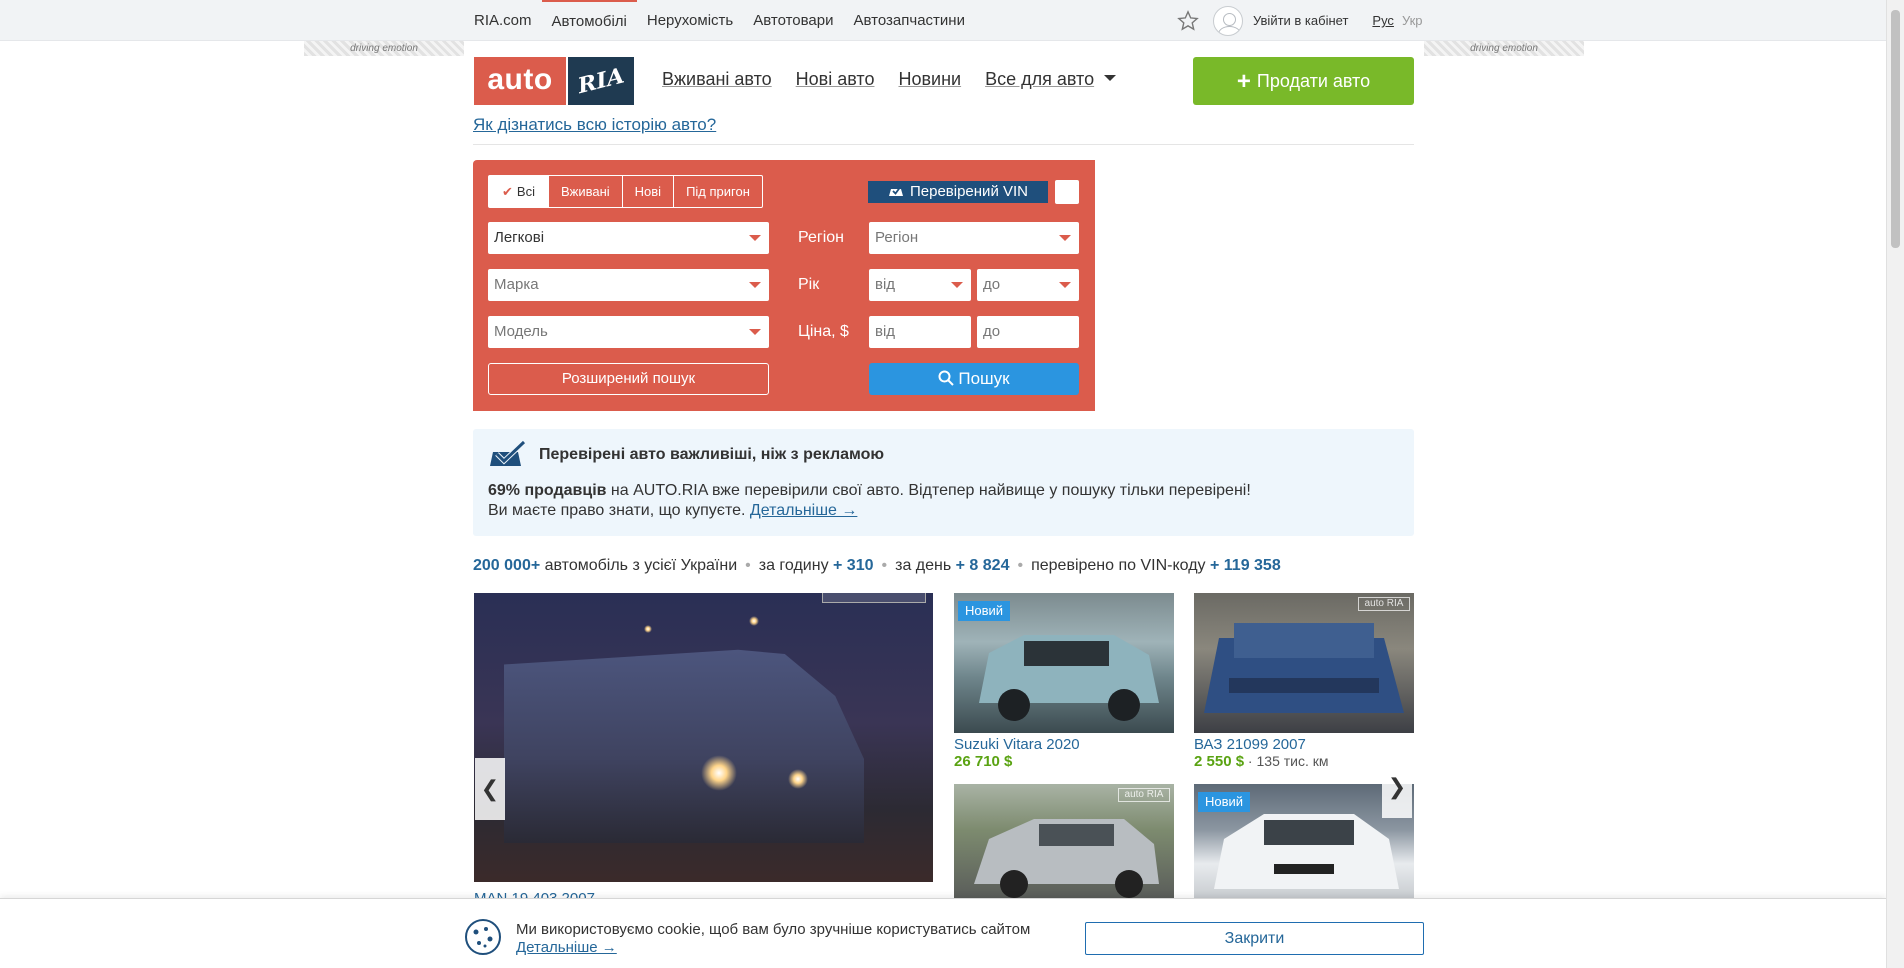 This screenshot has width=1904, height=968. What do you see at coordinates (628, 238) in the screenshot?
I see `vehicle-type-select: Легкові` at bounding box center [628, 238].